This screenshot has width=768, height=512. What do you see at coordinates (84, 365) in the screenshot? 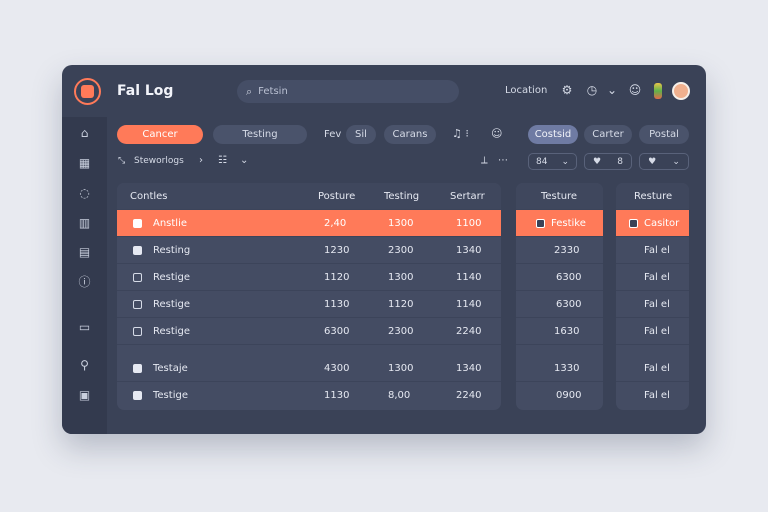
I see `link-icon: ⚲` at bounding box center [84, 365].